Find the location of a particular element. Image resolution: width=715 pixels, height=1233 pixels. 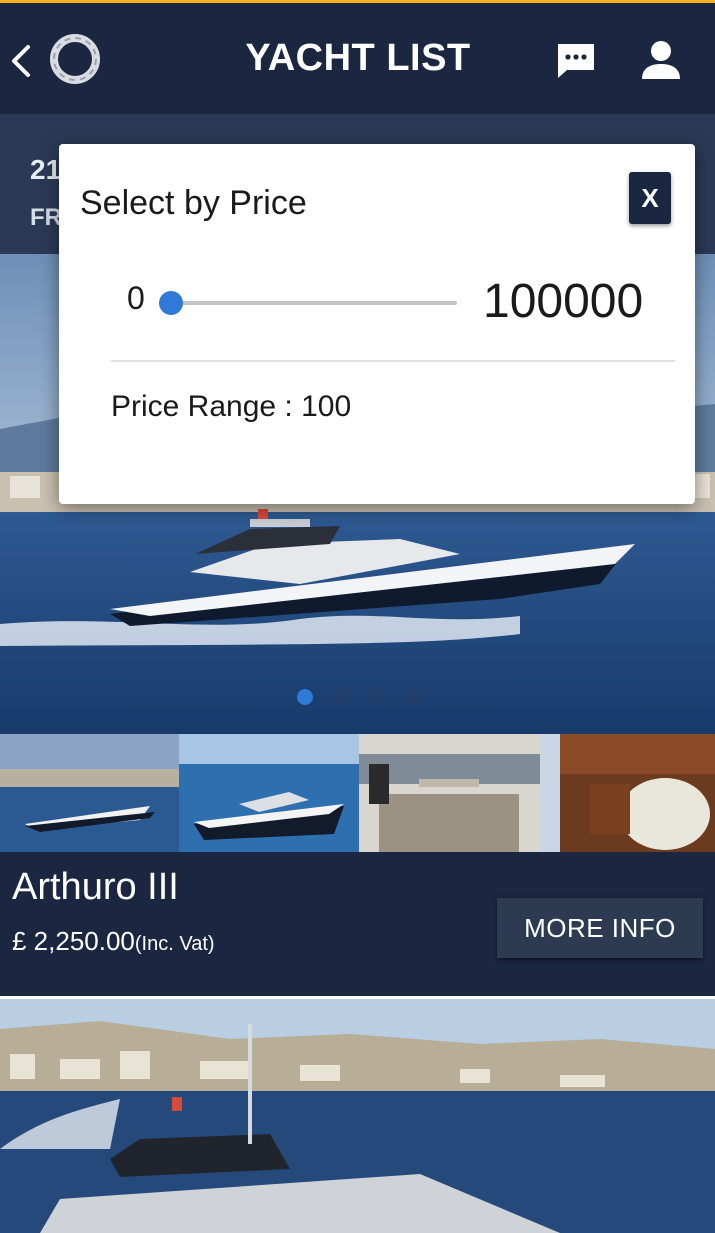

dialog-divider is located at coordinates (393, 361).